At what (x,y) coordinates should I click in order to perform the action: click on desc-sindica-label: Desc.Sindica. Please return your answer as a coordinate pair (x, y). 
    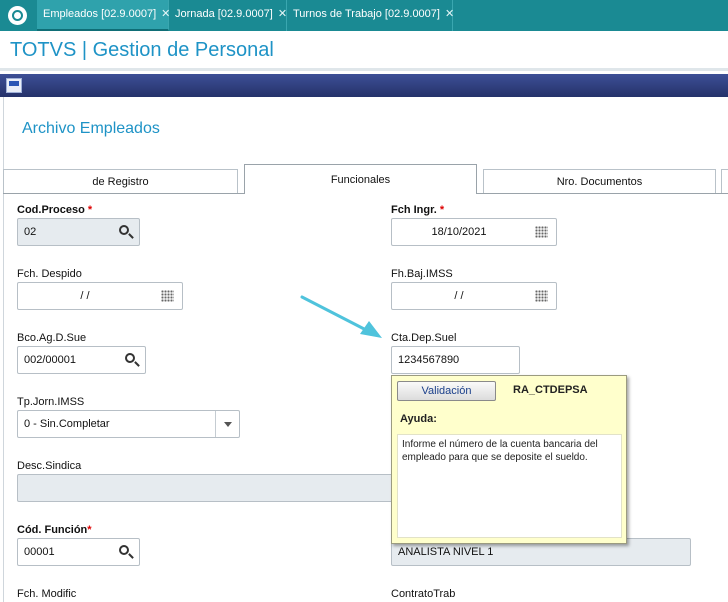
    Looking at the image, I should click on (49, 466).